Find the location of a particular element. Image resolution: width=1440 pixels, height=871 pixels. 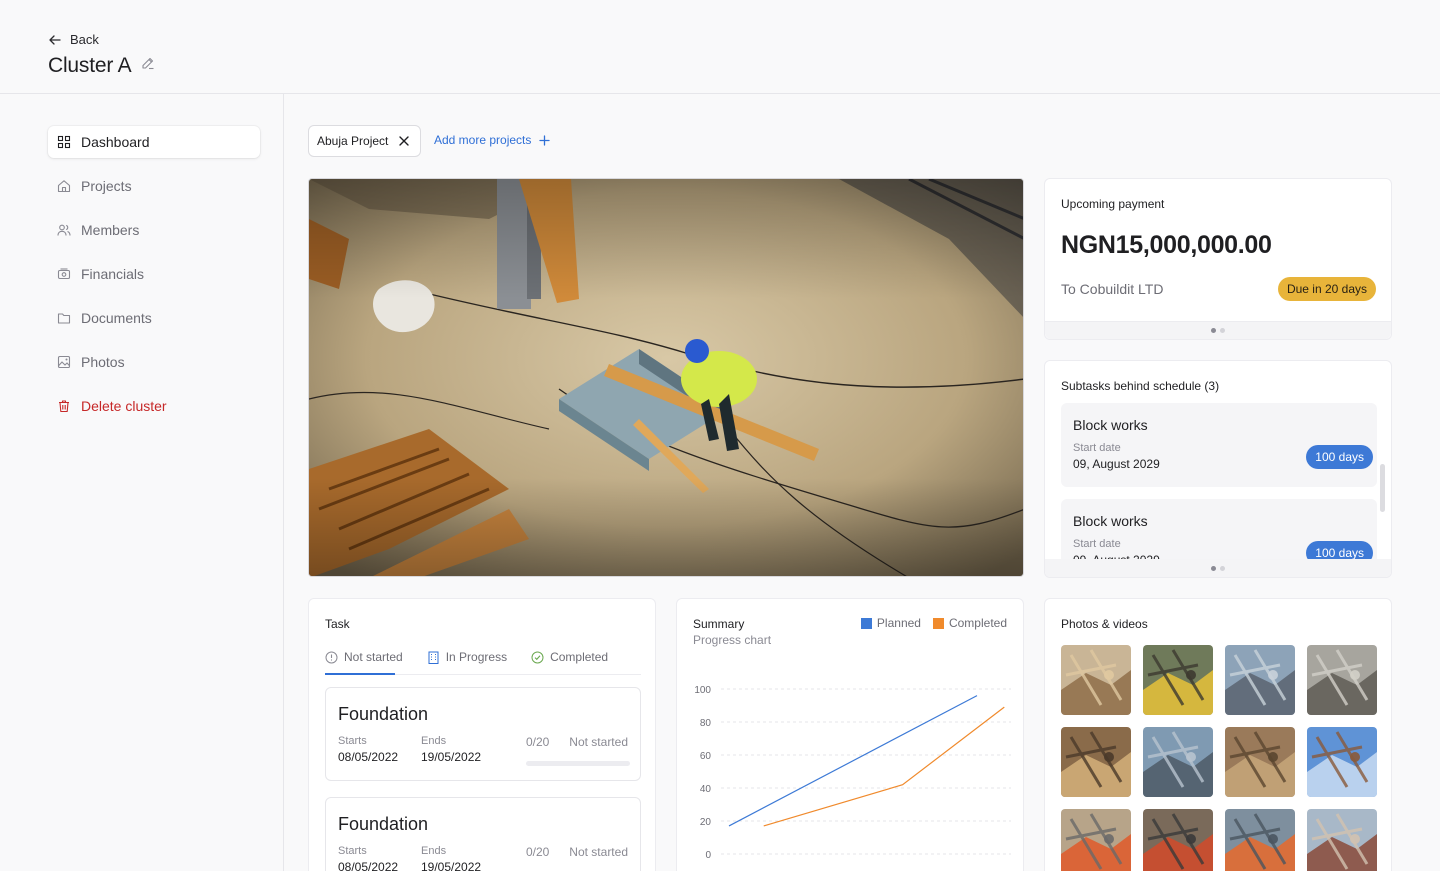

sidebar-item-financials: Financials is located at coordinates (154, 274).